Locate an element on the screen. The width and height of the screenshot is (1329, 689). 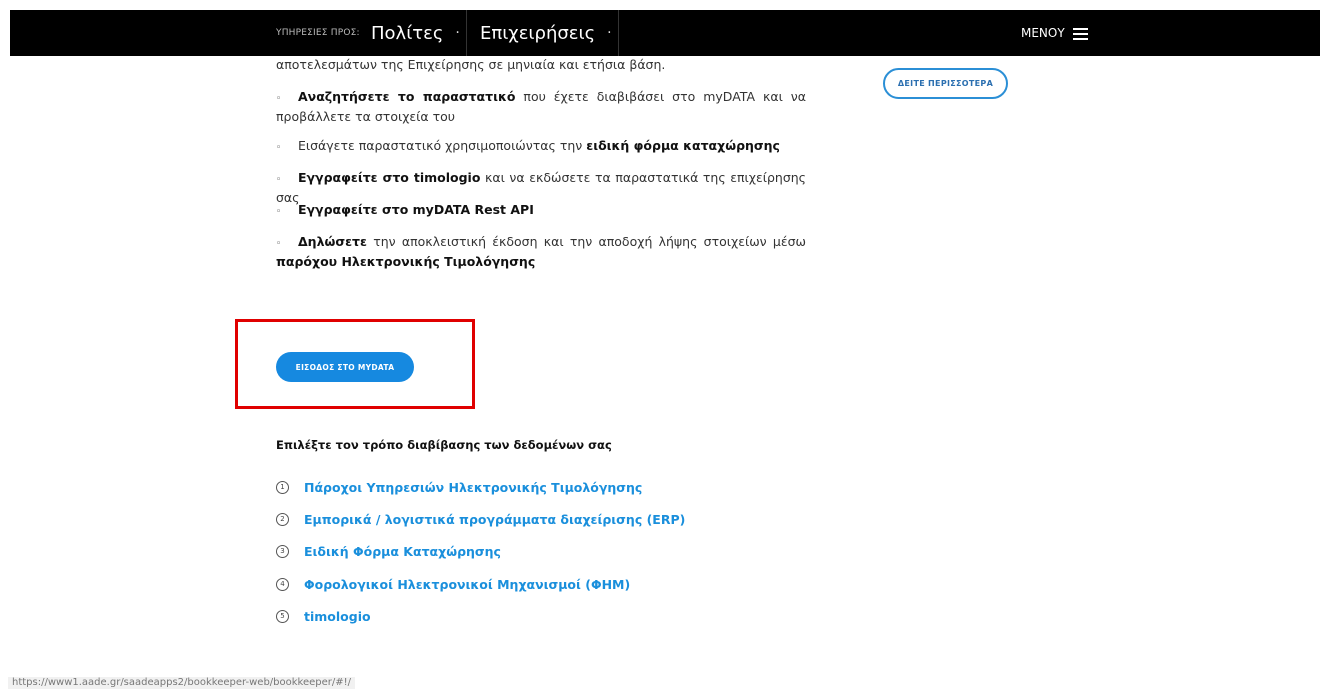
list-item: ◦ Εγγραφείτε στο myDATA Rest API is located at coordinates (541, 211).